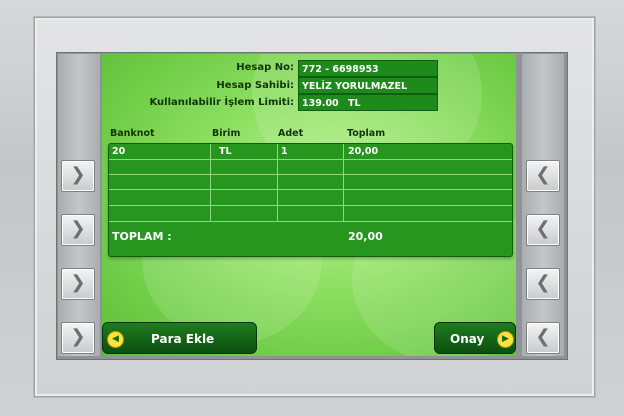 The width and height of the screenshot is (624, 416). I want to click on cell-toplam: 20,00, so click(363, 151).